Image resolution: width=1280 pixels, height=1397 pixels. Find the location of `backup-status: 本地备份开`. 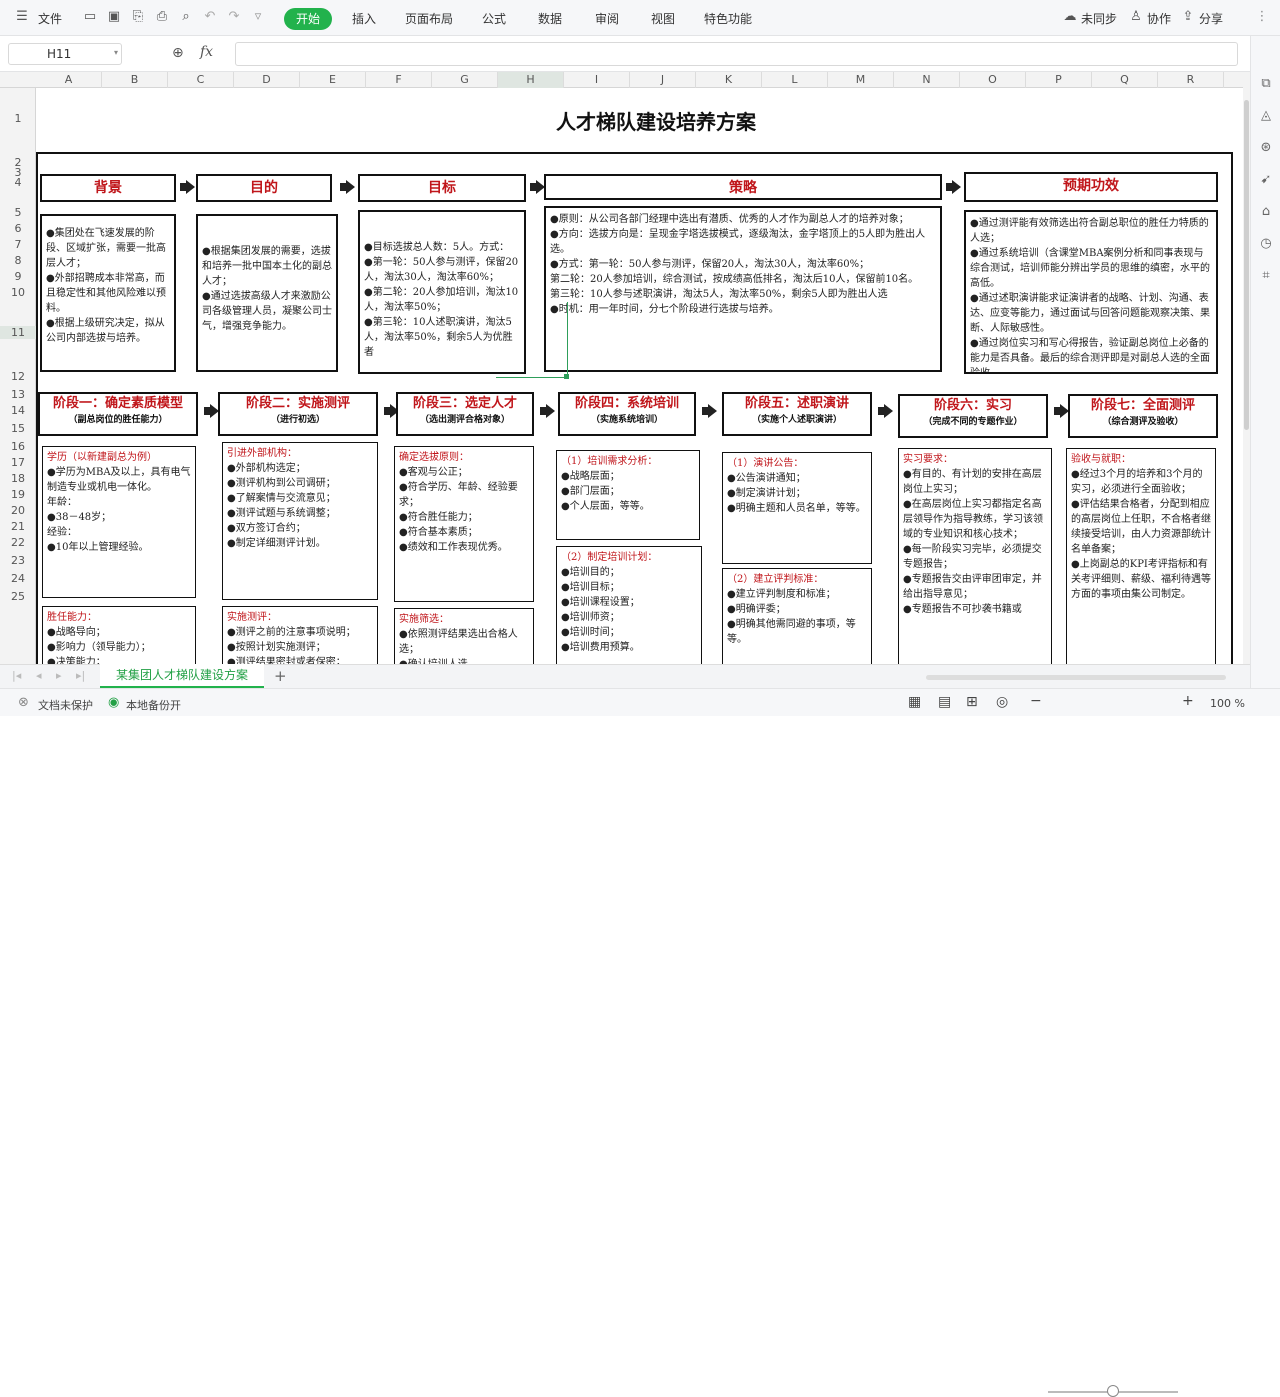

backup-status: 本地备份开 is located at coordinates (153, 705).